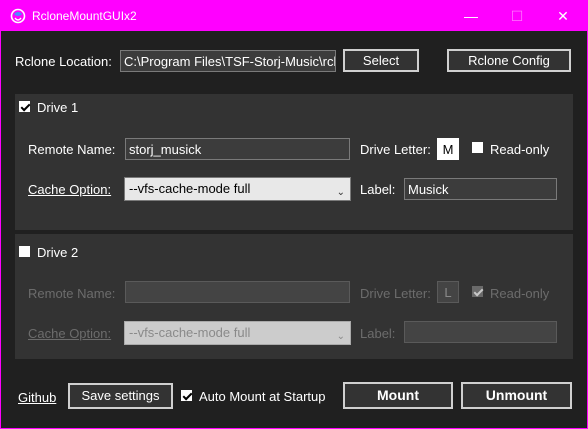 This screenshot has width=588, height=429. I want to click on drive-2-label-label: Label:, so click(378, 333).